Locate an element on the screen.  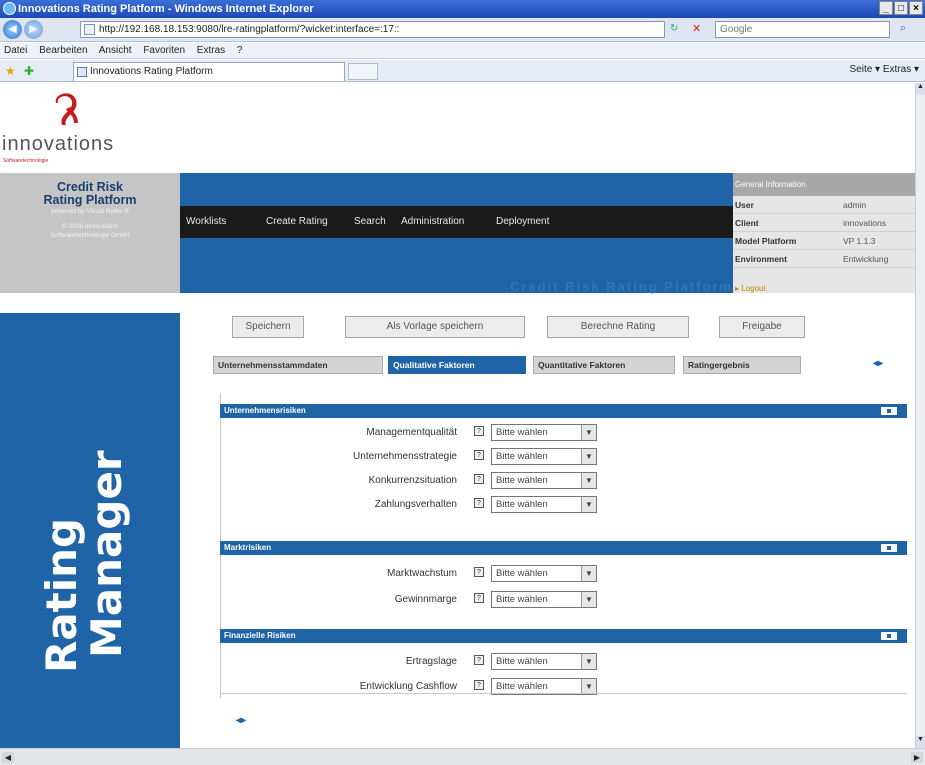
field-row: Gewinnmarge? Bitte wählen ▼ is located at coordinates (563, 600).